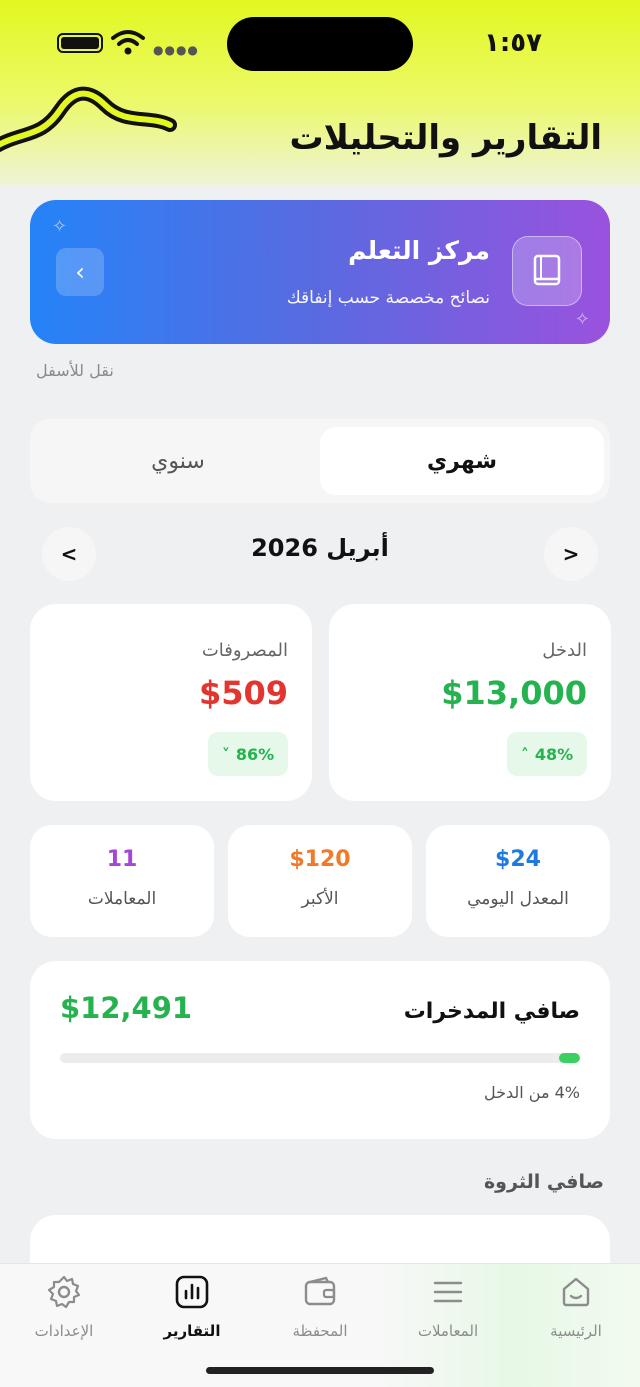  I want to click on income-card: الدخل $13,000 ˄ 48%, so click(470, 702).